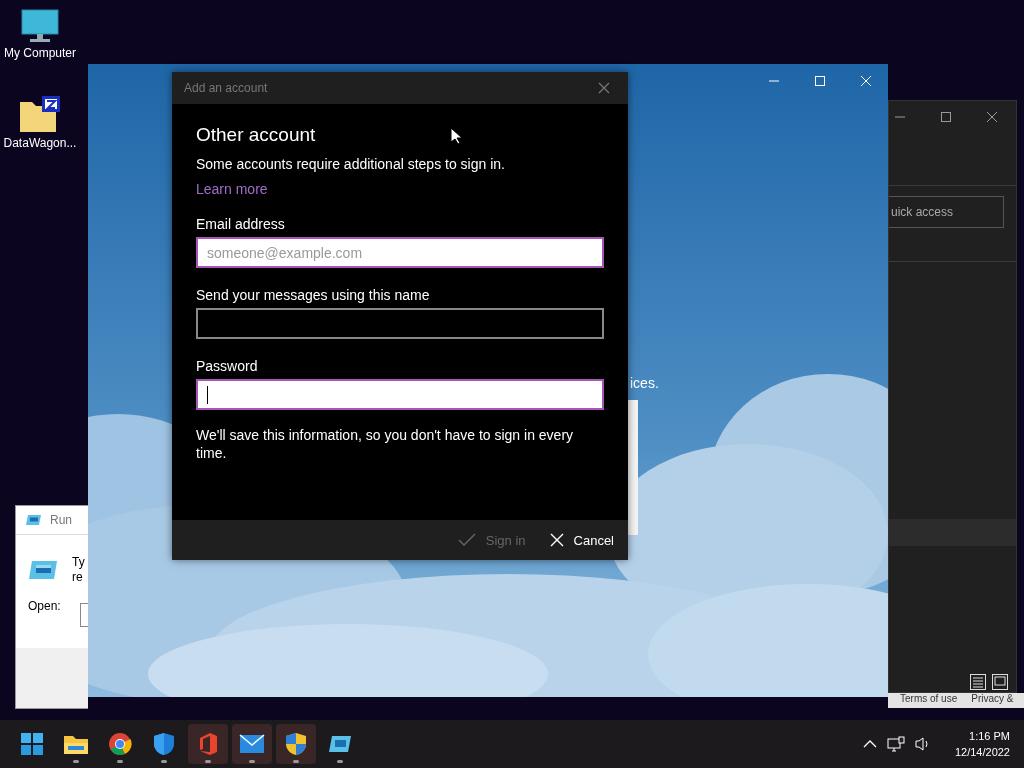  What do you see at coordinates (1000, 682) in the screenshot?
I see `thumbnail-view-icon` at bounding box center [1000, 682].